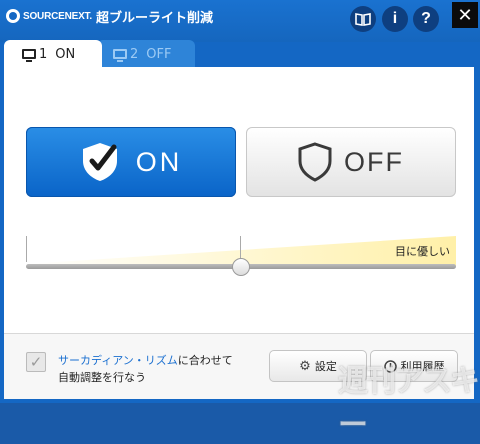 Image resolution: width=480 pixels, height=444 pixels. Describe the element at coordinates (65, 54) in the screenshot. I see `tab-label: ON` at that location.